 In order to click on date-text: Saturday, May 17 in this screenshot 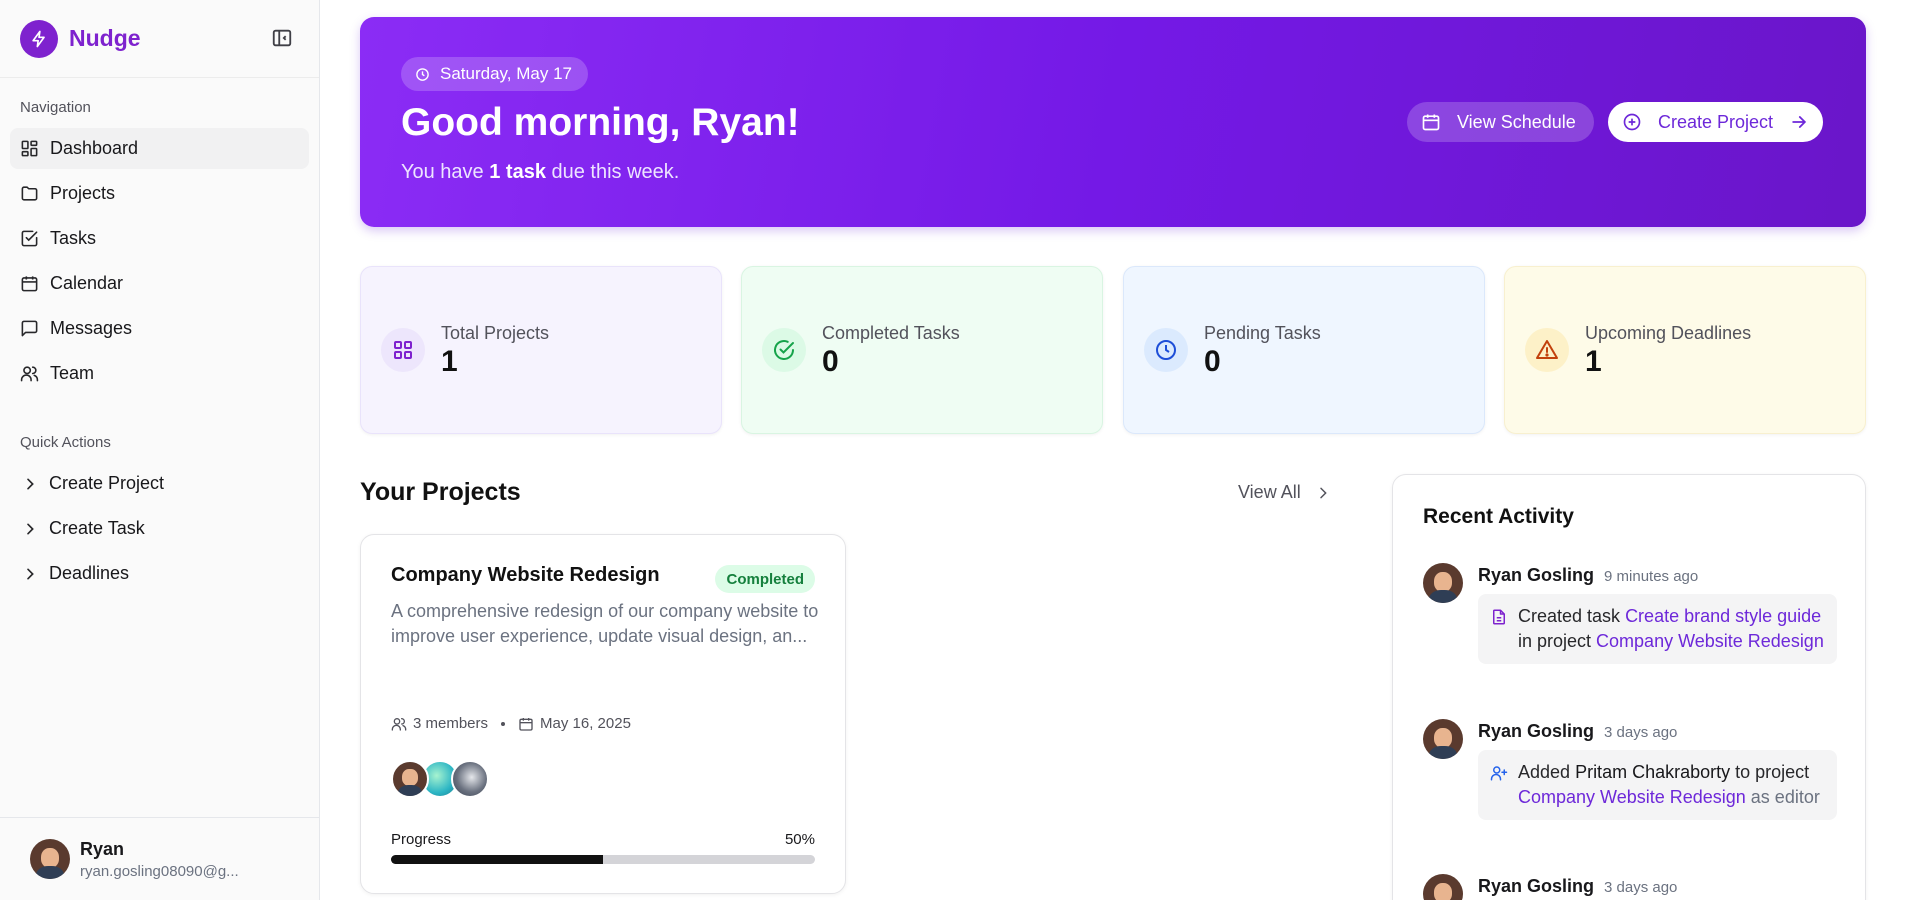, I will do `click(506, 73)`.